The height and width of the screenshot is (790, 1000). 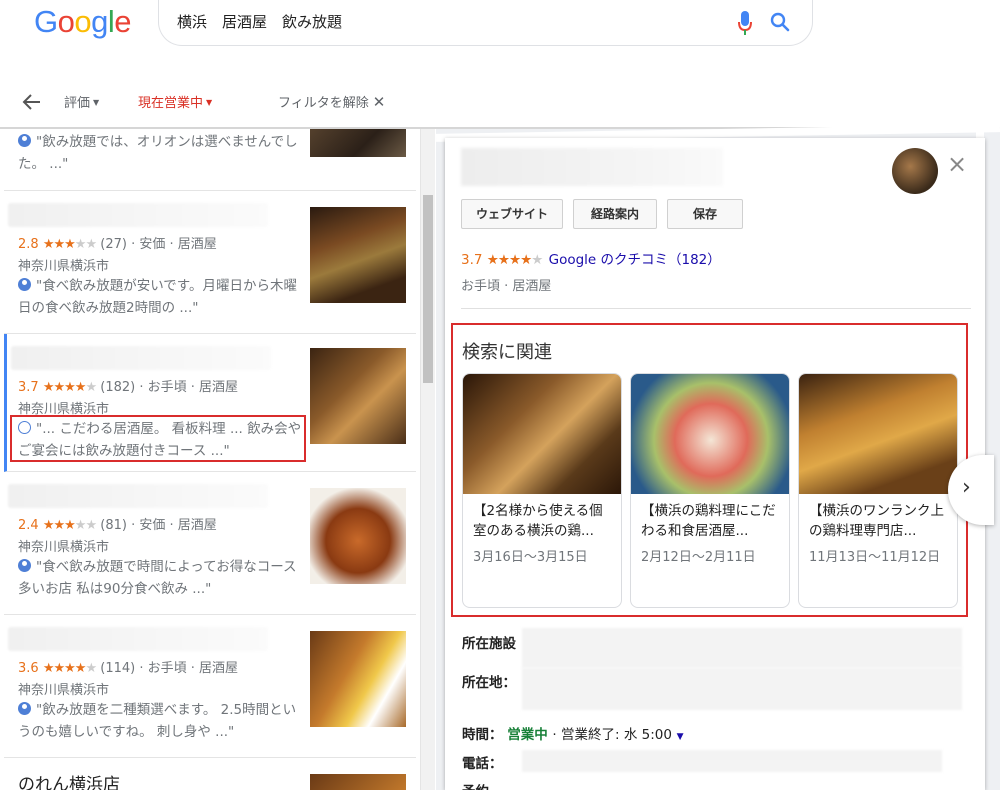 I want to click on filter-rating: 評価 ▼, so click(x=81, y=101).